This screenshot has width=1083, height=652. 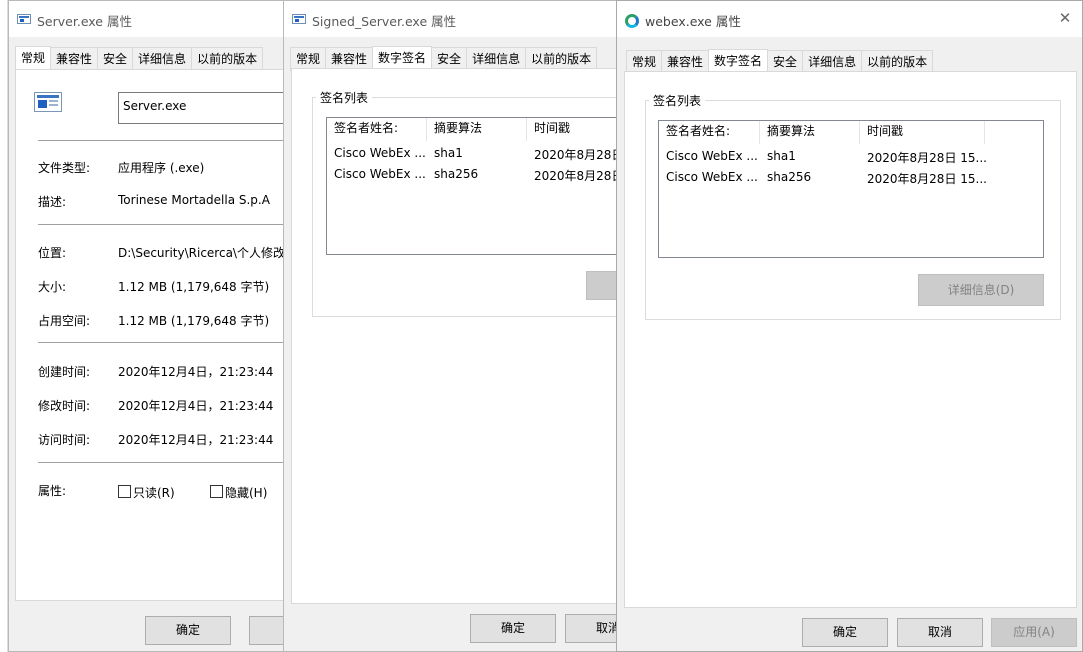 I want to click on accessed-value: 2020年12月4日，21:23:44, so click(x=196, y=440).